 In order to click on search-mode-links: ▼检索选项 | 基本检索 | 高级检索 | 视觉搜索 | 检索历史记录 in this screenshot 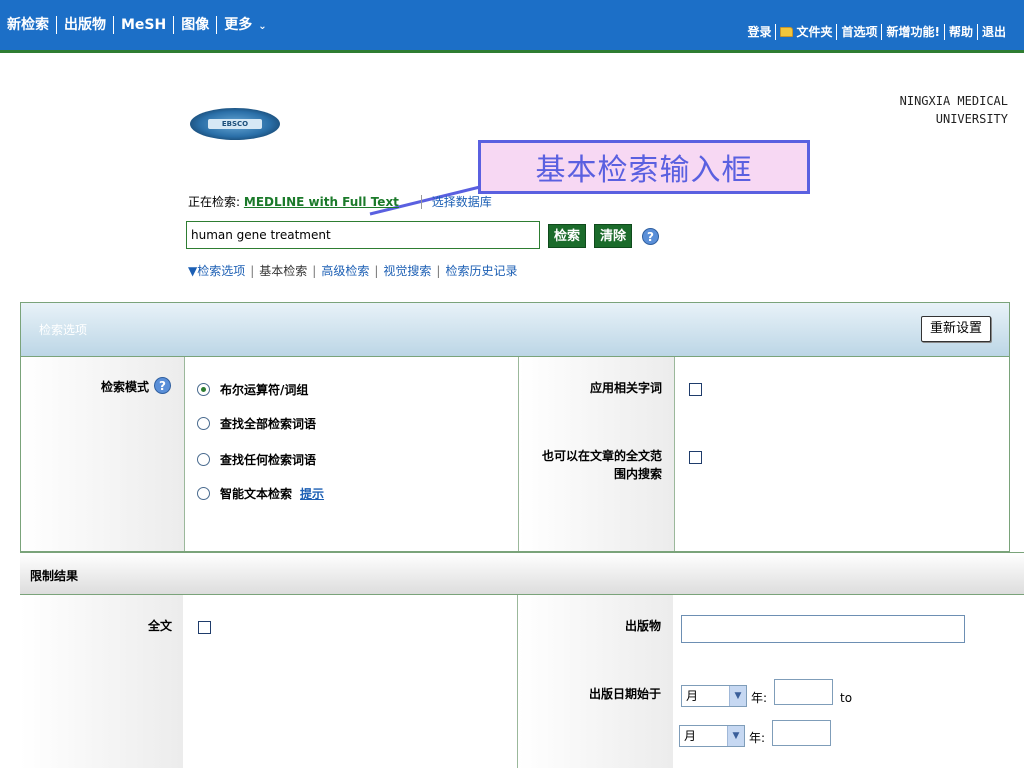, I will do `click(353, 271)`.